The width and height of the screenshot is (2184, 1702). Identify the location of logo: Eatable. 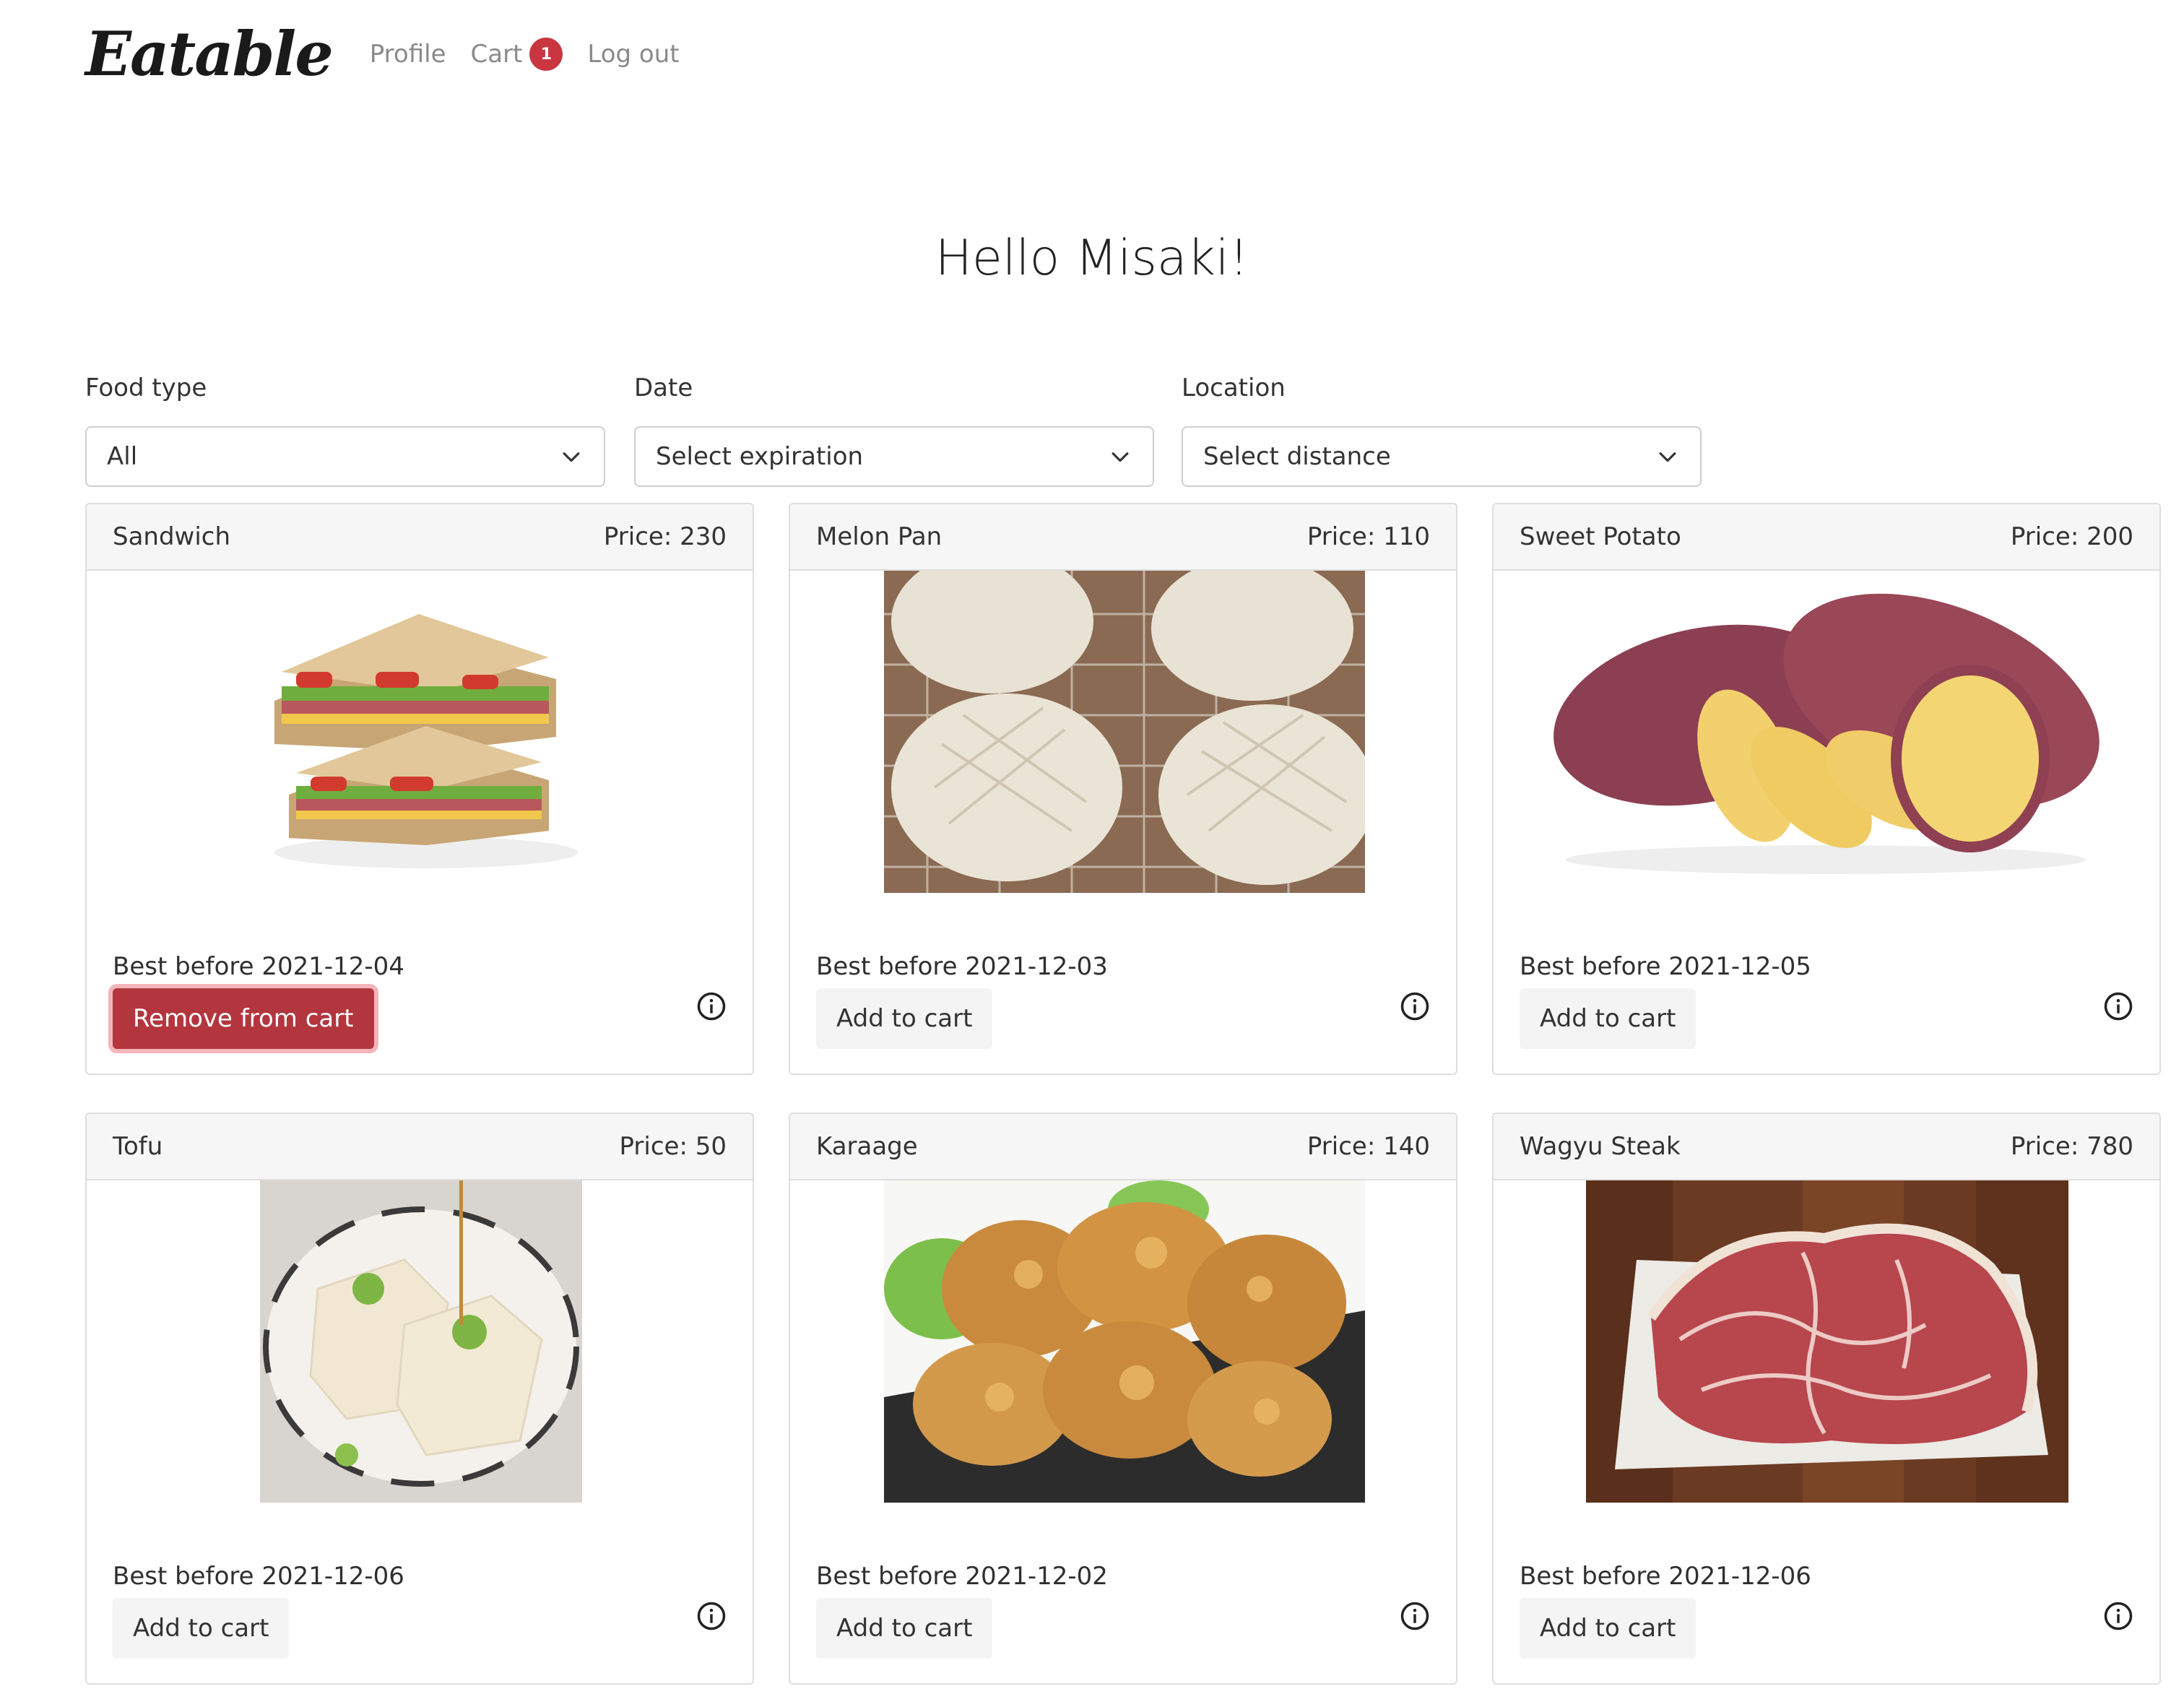
(209, 55).